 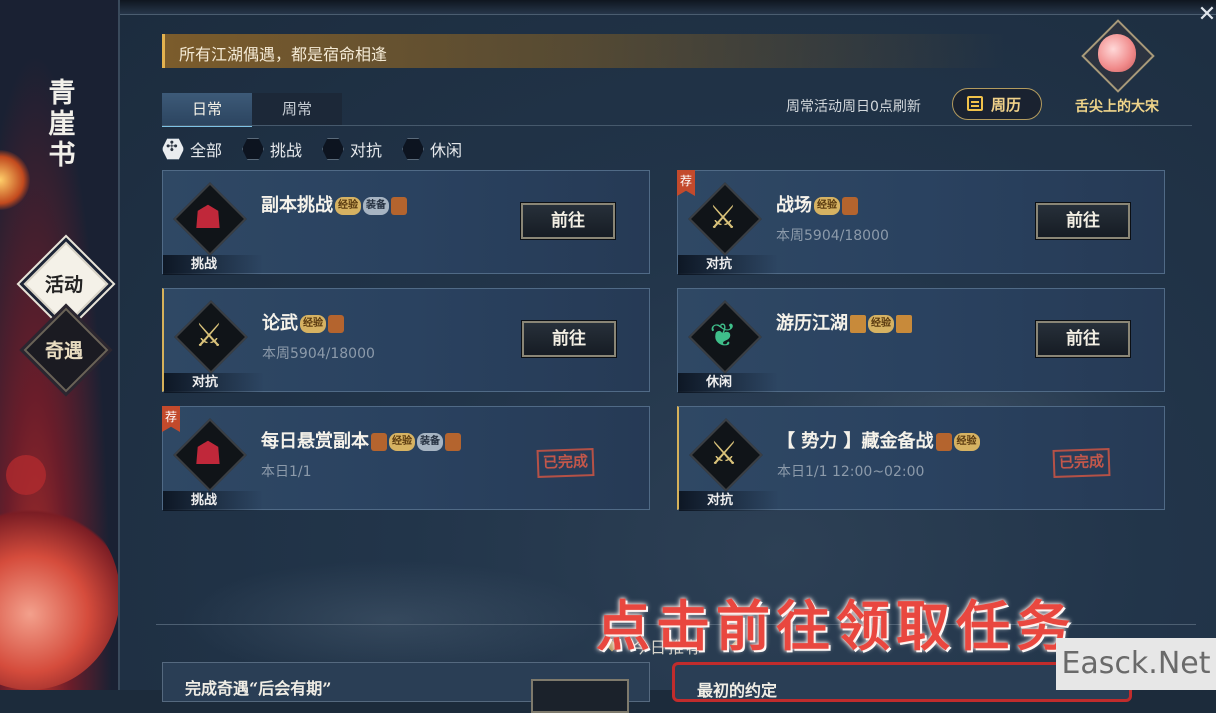 I want to click on site-watermark: Easck.Net, so click(x=1136, y=664).